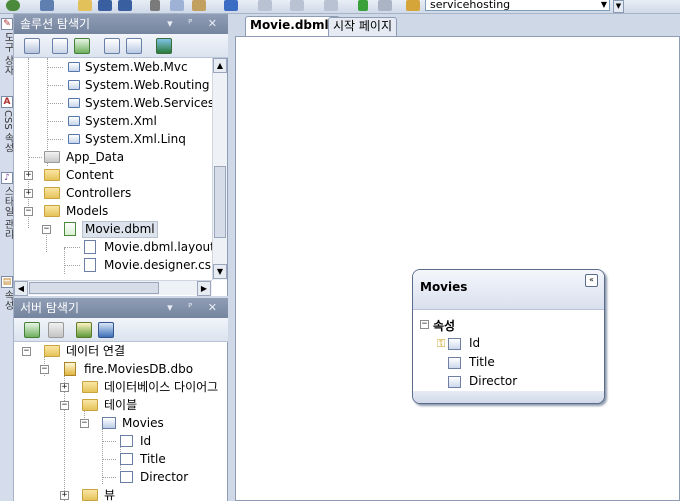 The width and height of the screenshot is (680, 501). I want to click on nav-back-icon, so click(297, 5).